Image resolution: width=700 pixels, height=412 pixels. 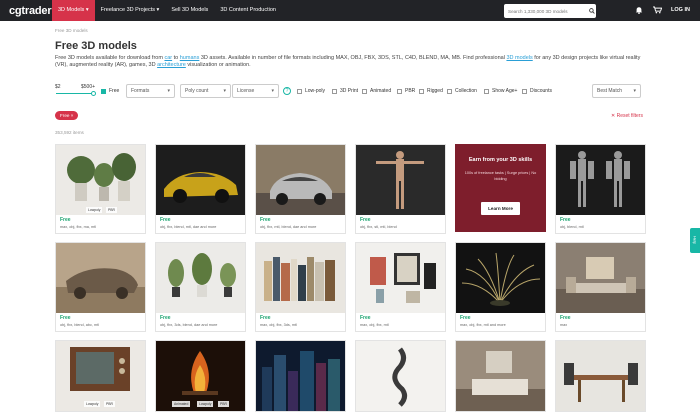 I want to click on search-icon, so click(x=592, y=11).